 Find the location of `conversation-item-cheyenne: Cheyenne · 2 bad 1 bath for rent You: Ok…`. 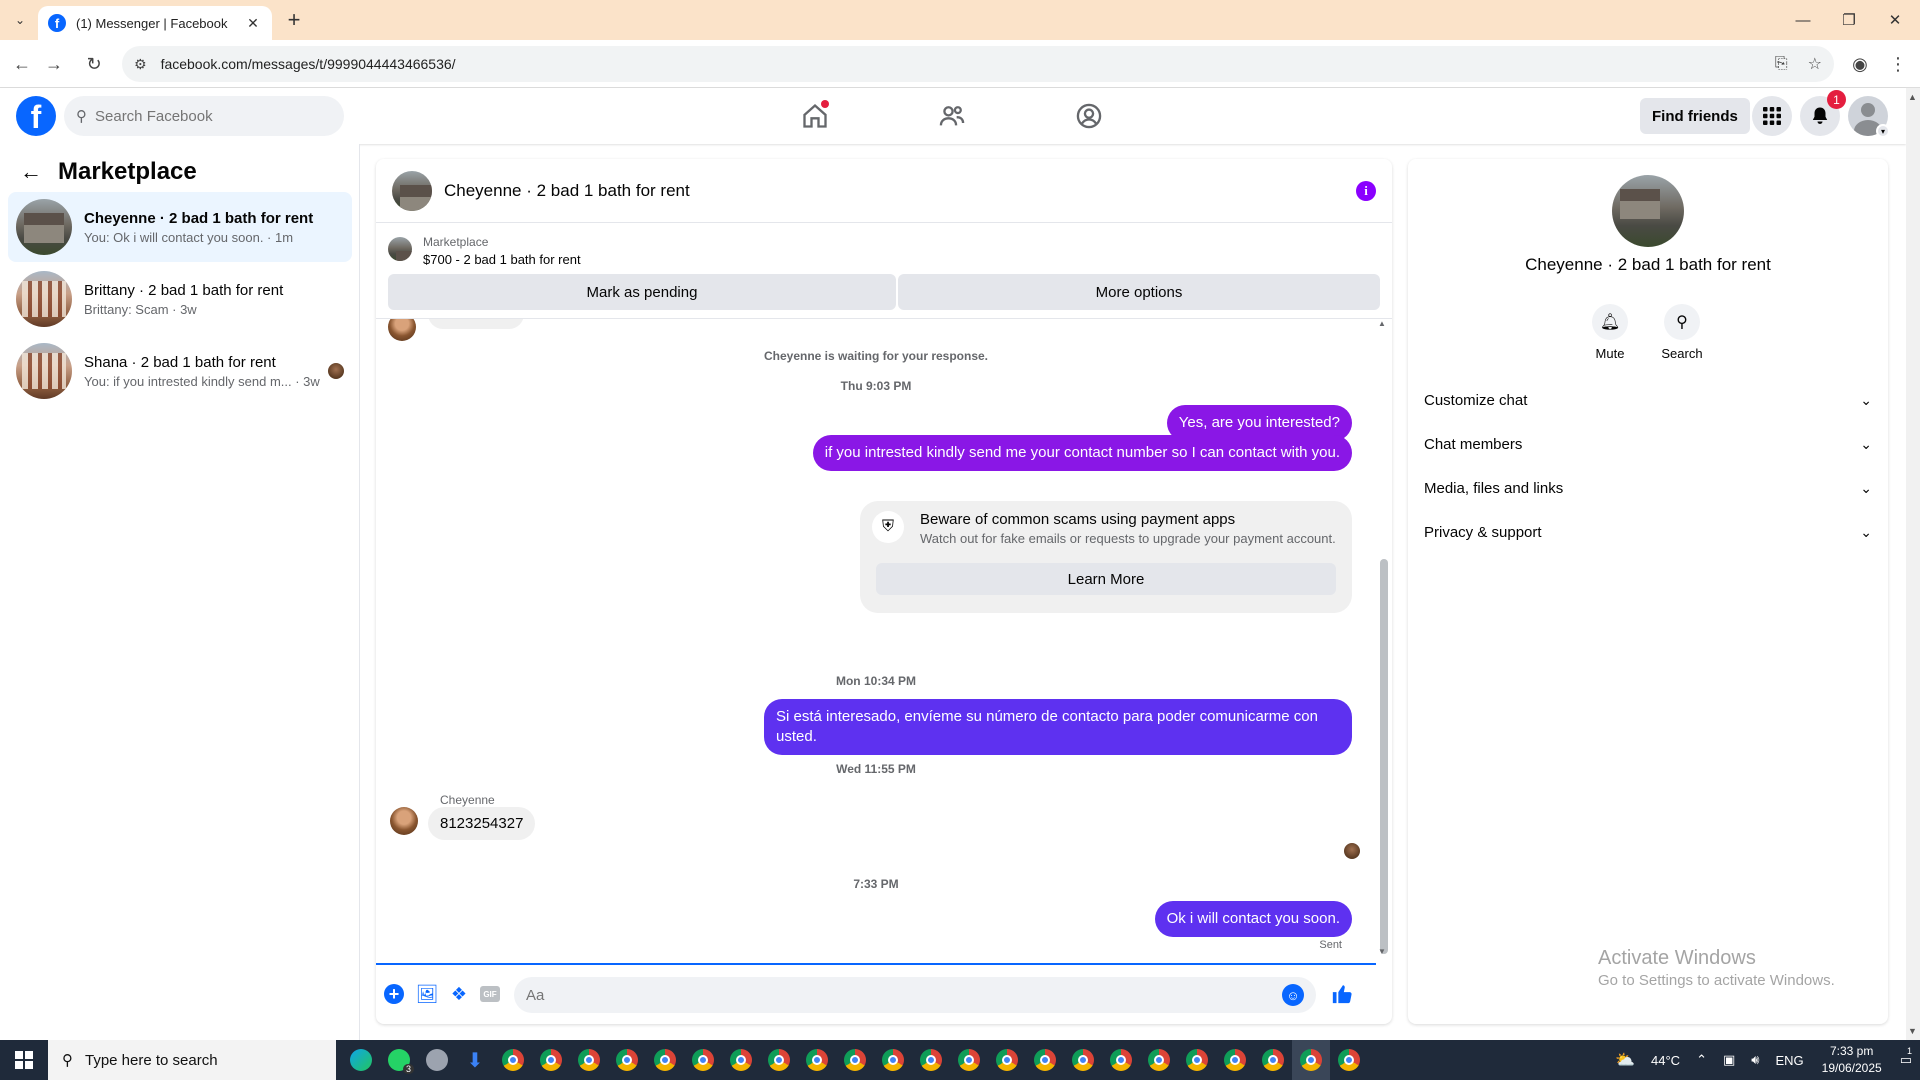

conversation-item-cheyenne: Cheyenne · 2 bad 1 bath for rent You: Ok… is located at coordinates (180, 227).